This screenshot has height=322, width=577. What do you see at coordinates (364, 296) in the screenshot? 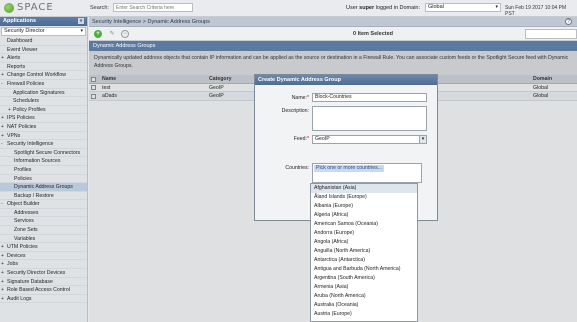
I see `country-option: Aruba (North America)` at bounding box center [364, 296].